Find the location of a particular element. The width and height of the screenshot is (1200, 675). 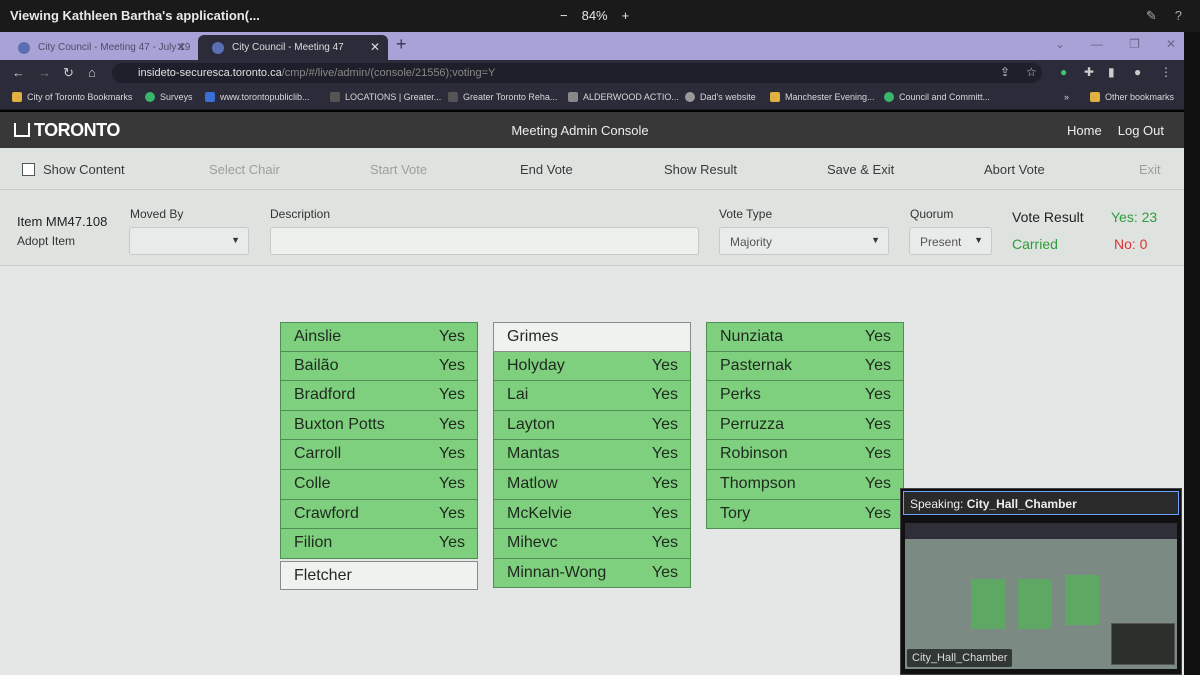

exit-button: Exit is located at coordinates (1150, 169).